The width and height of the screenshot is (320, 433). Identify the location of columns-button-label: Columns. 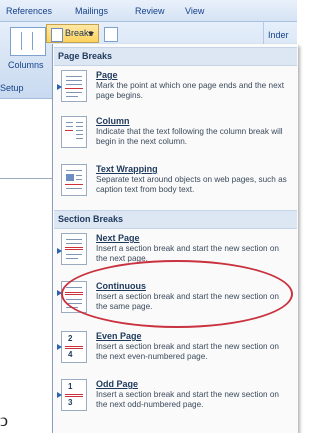
(26, 65).